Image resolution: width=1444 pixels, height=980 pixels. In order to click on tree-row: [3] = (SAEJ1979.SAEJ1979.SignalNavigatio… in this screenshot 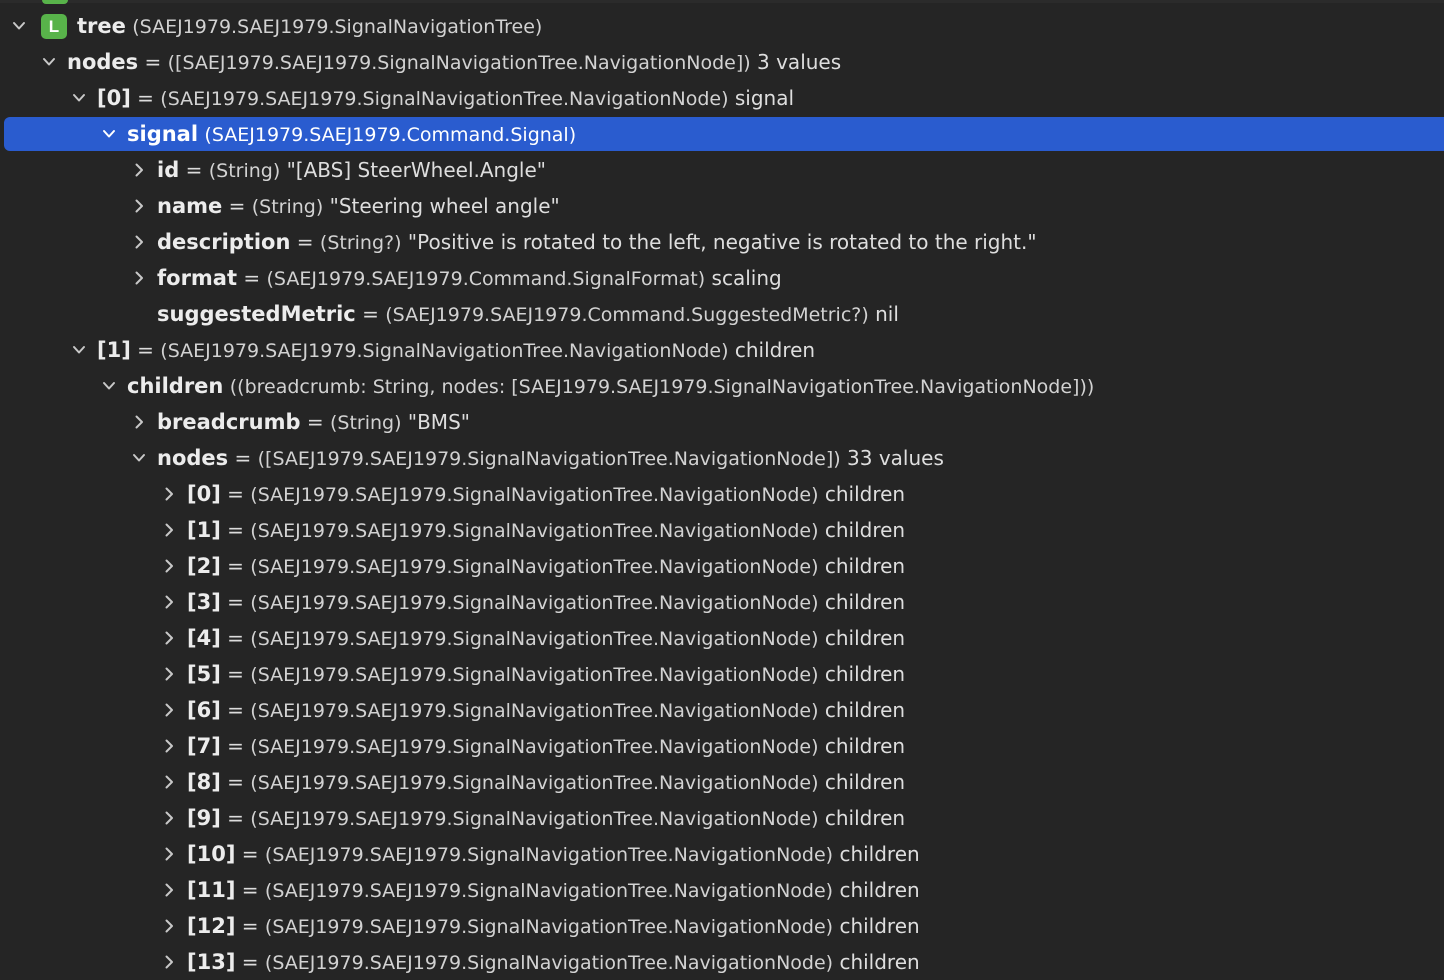, I will do `click(722, 602)`.